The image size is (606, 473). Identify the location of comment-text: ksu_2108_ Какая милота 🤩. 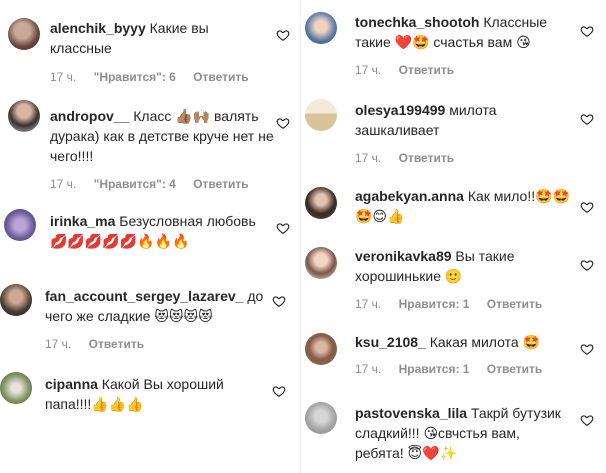
(460, 342).